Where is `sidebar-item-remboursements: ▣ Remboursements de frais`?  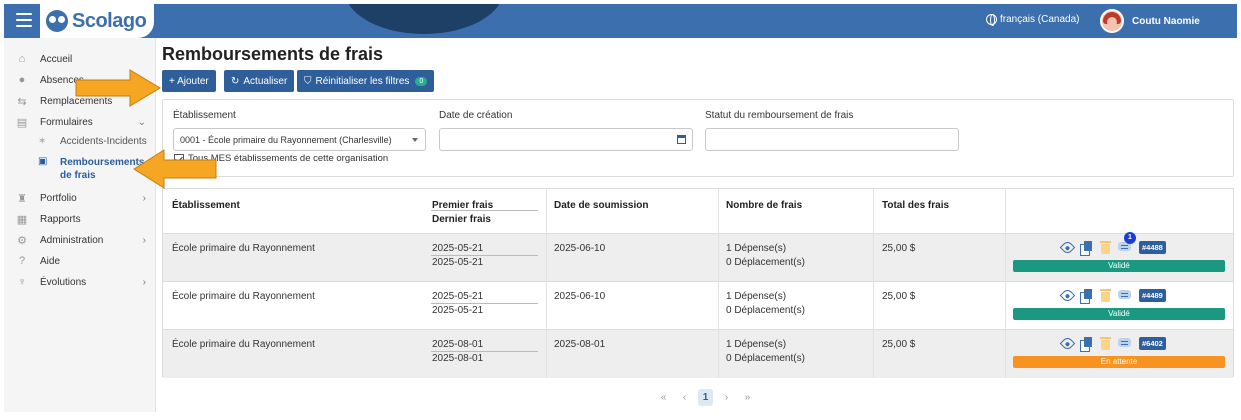
sidebar-item-remboursements: ▣ Remboursements de frais is located at coordinates (91, 169).